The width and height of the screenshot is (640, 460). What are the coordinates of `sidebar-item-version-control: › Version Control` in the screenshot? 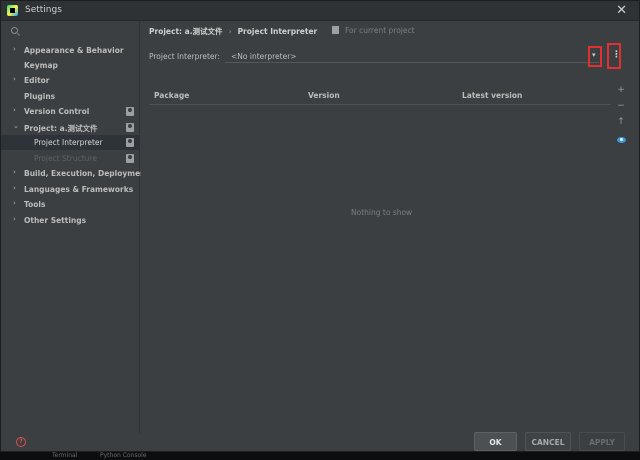 It's located at (70, 111).